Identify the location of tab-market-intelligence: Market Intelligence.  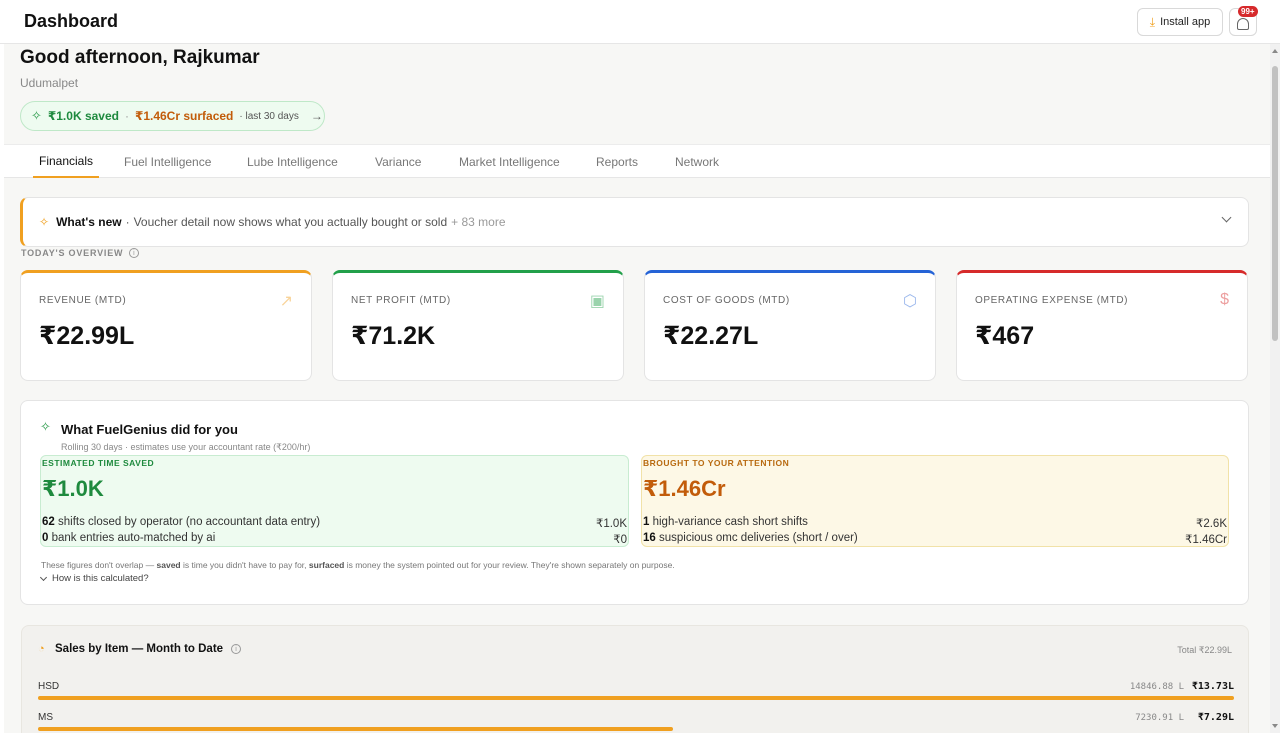
(509, 161).